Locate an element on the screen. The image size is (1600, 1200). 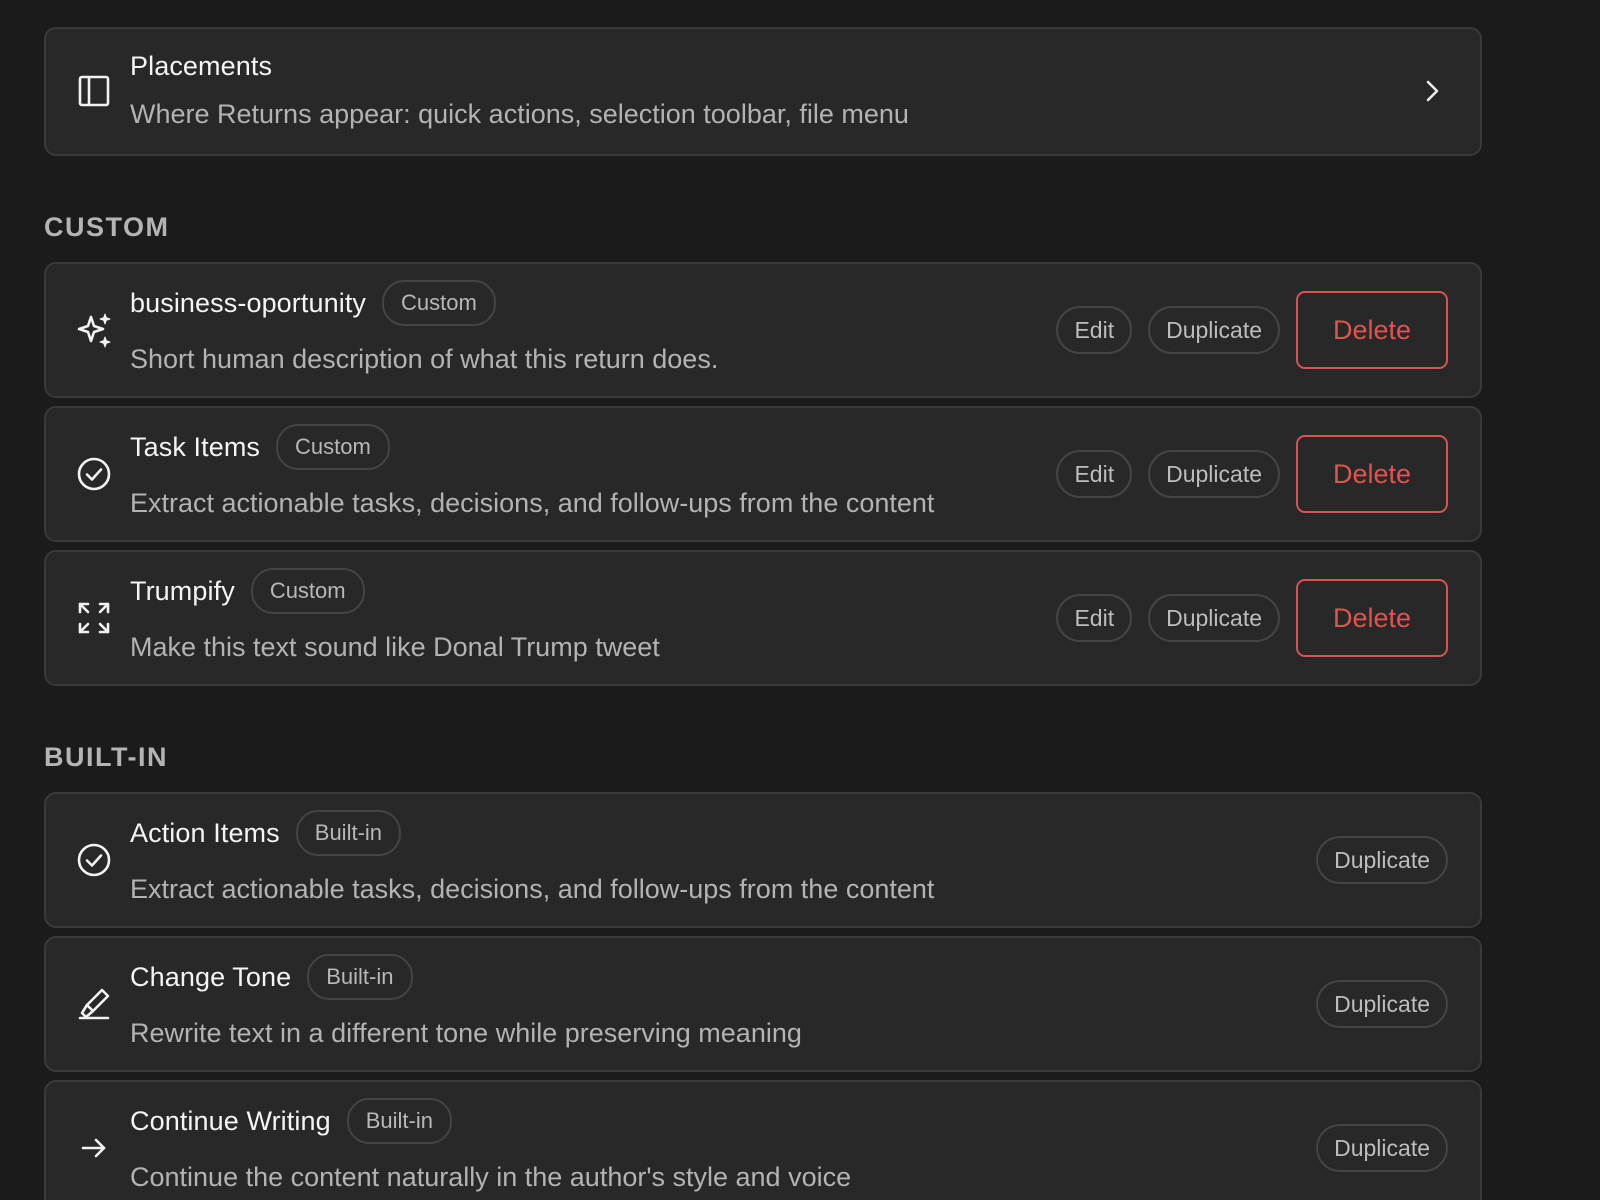
sparkles-icon is located at coordinates (94, 330).